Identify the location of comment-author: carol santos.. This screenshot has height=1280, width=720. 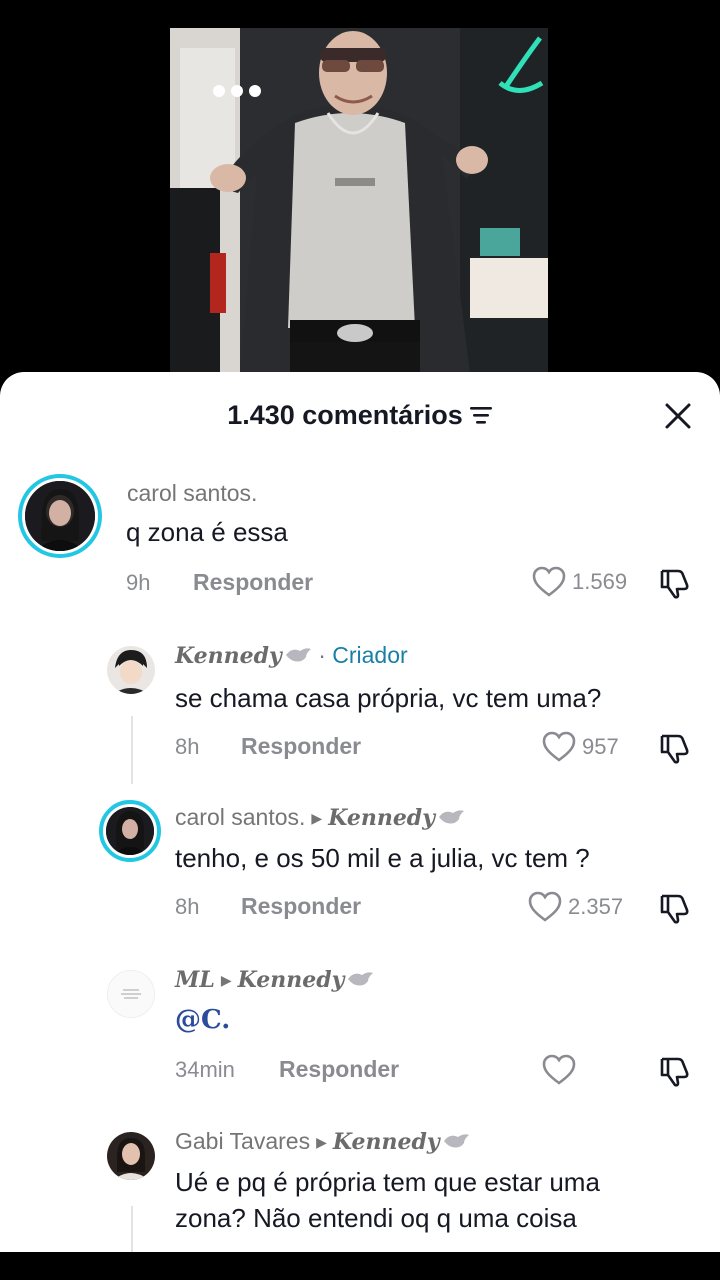
(192, 493).